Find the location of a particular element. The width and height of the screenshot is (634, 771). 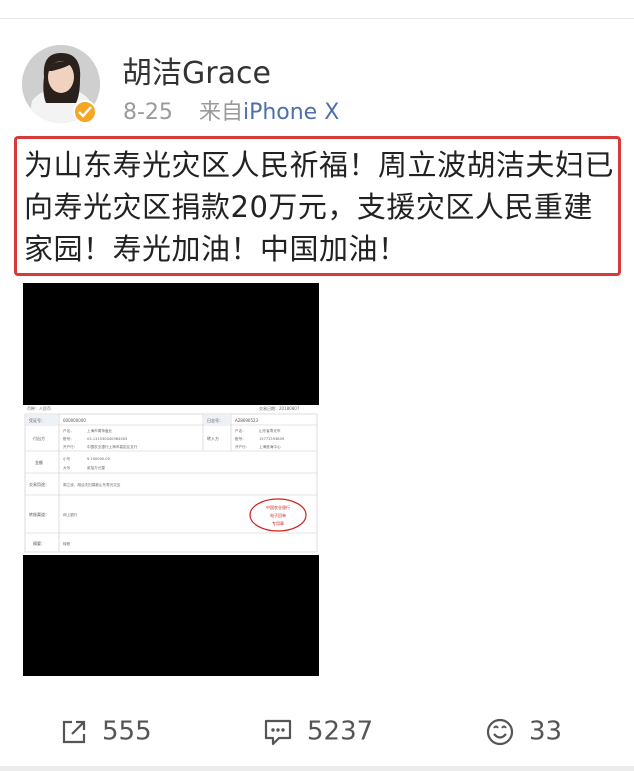

receipt-payer-name: 上海市周萍鑫业 is located at coordinates (100, 430).